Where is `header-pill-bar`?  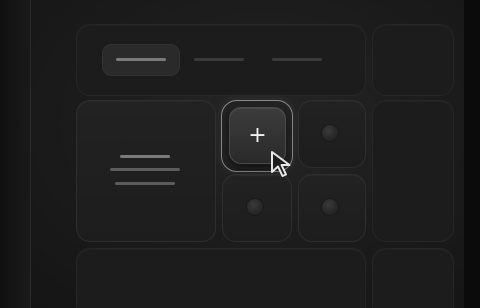 header-pill-bar is located at coordinates (141, 59).